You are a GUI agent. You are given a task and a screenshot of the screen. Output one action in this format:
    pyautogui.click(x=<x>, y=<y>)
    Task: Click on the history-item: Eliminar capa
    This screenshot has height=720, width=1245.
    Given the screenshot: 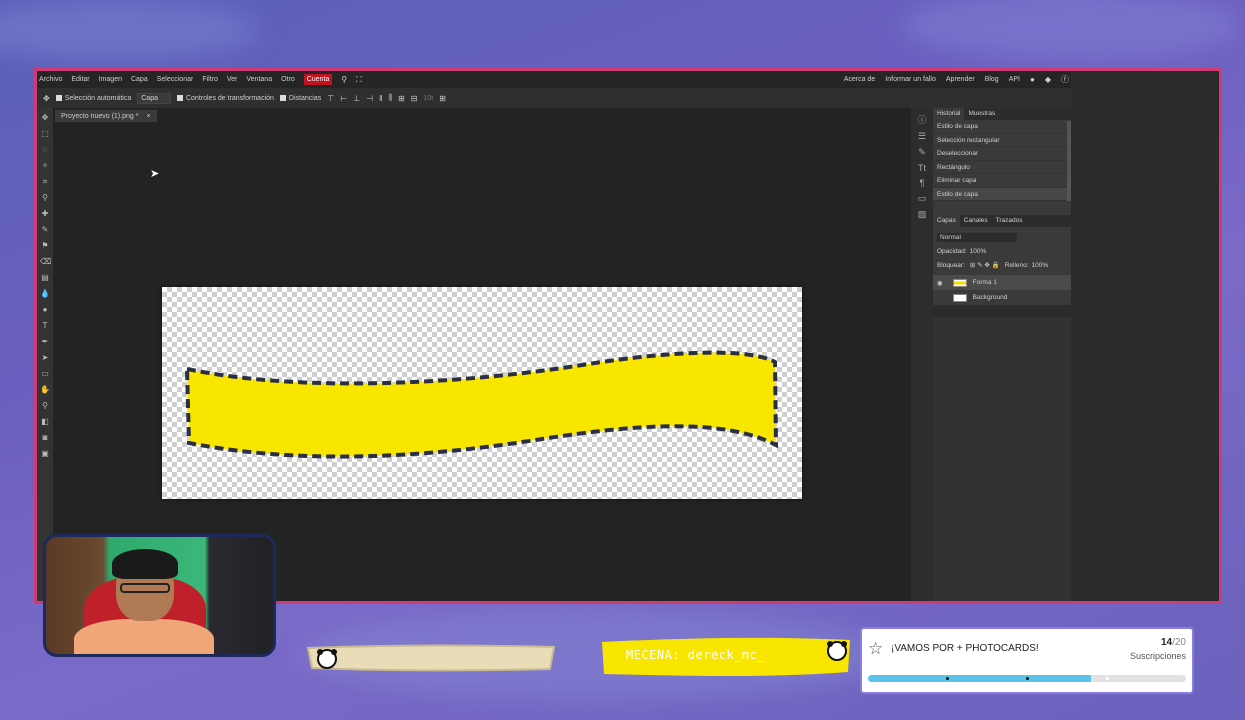 What is the action you would take?
    pyautogui.click(x=1002, y=181)
    